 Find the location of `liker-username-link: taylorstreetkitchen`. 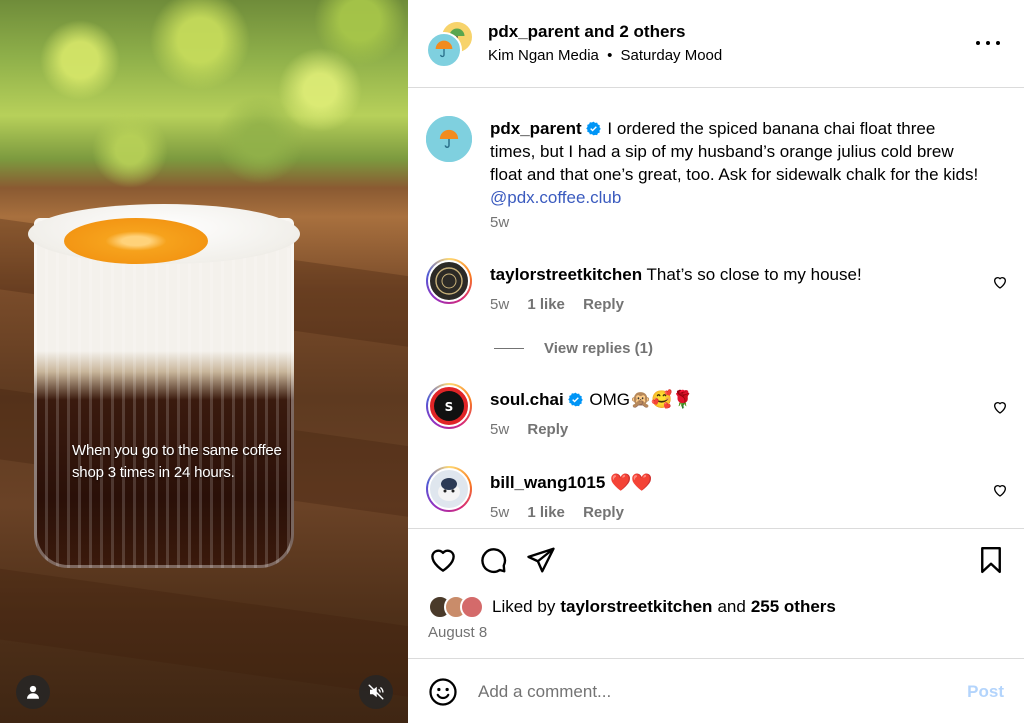

liker-username-link: taylorstreetkitchen is located at coordinates (636, 607).